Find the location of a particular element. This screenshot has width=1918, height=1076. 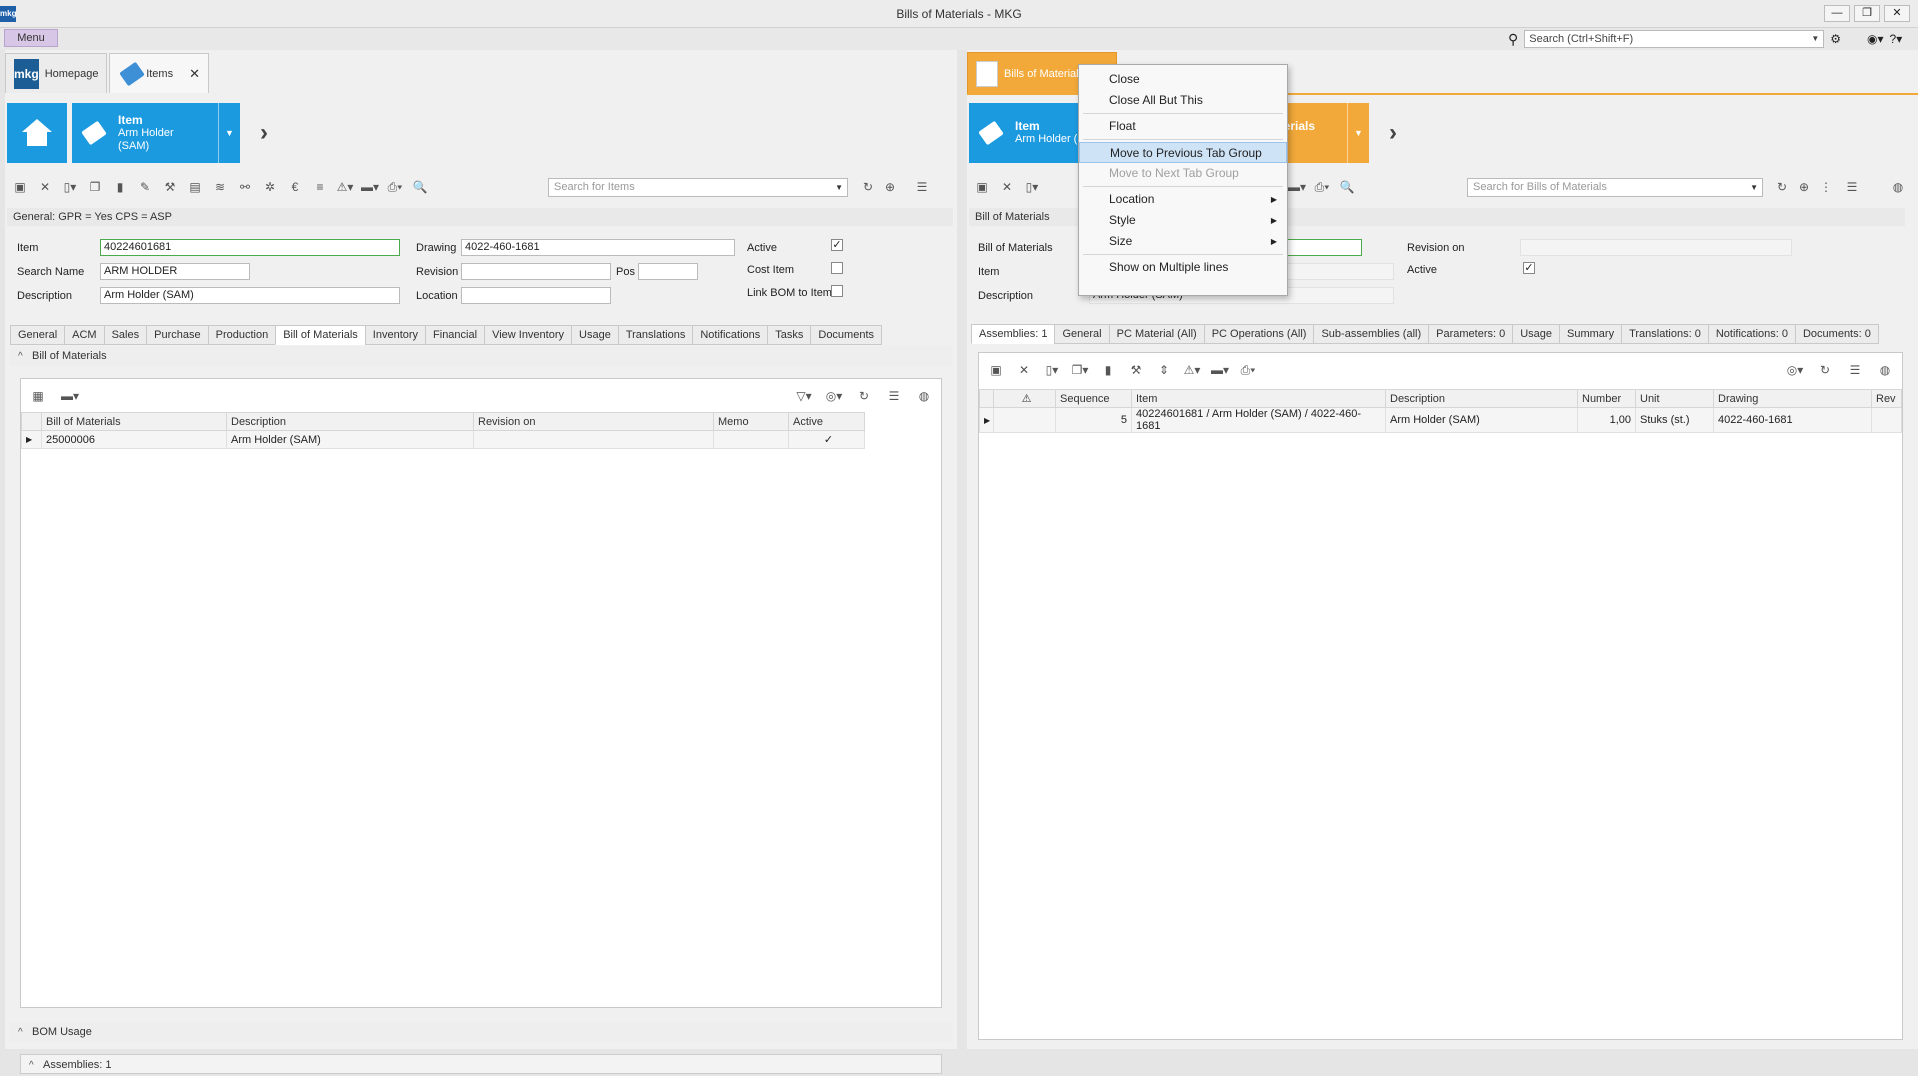

copy-icon: ❐ is located at coordinates (95, 187).